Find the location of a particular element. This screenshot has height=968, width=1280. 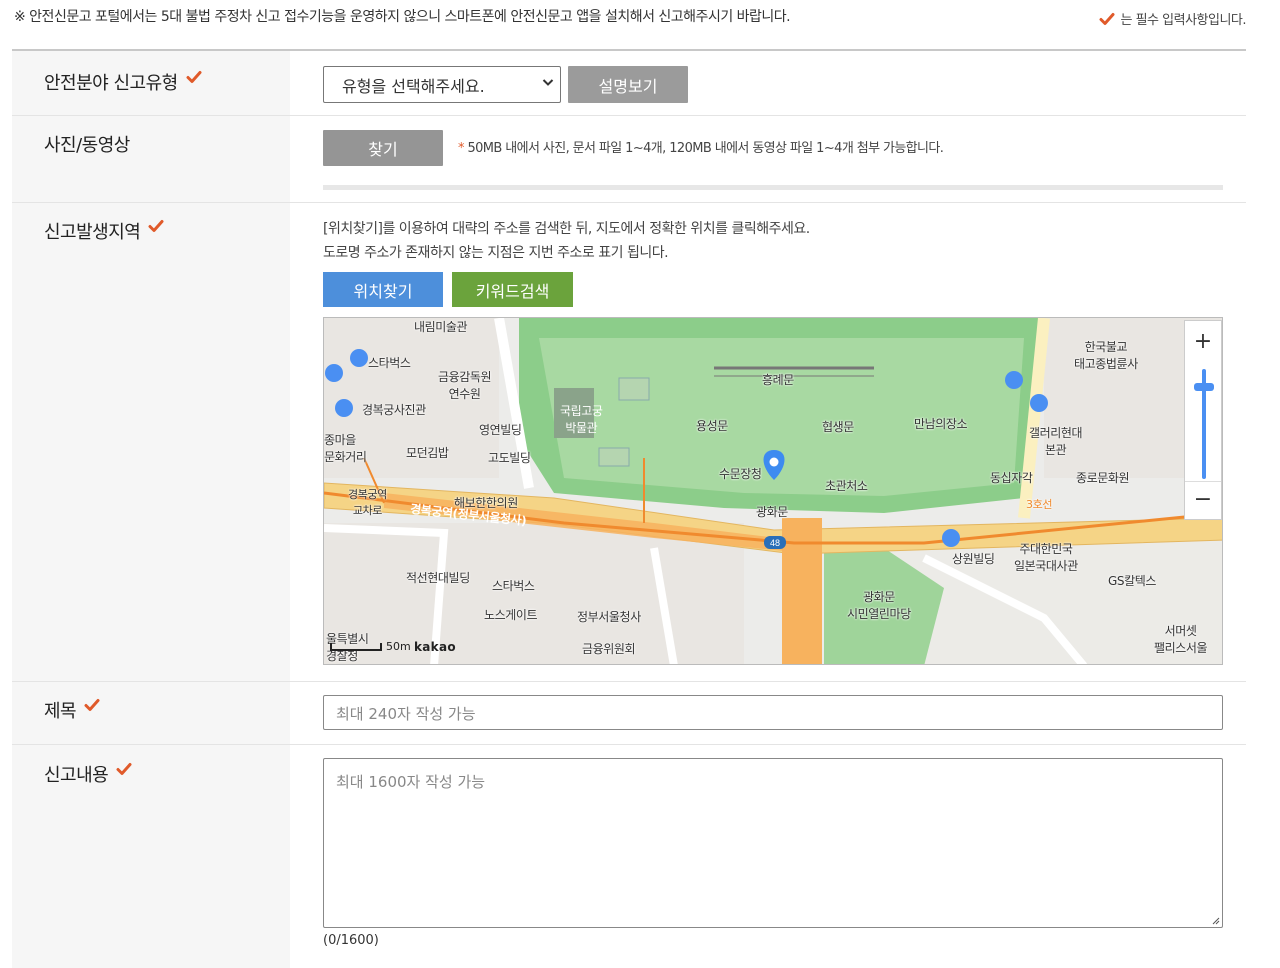

location-guide-line2: 도로명 주소가 존재하지 않는 지점은 지번 주소로 표기 됩니다. is located at coordinates (496, 253).